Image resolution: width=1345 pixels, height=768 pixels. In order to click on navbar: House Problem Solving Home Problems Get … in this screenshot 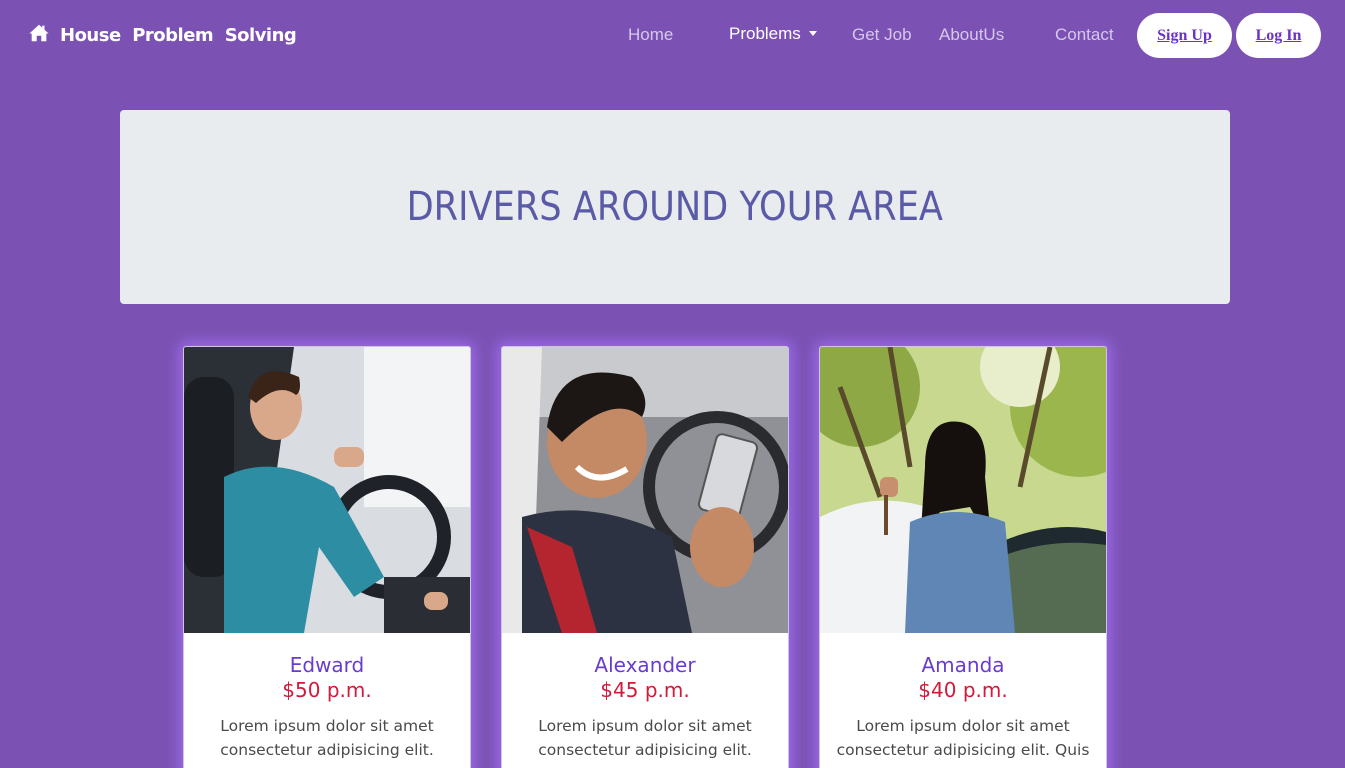, I will do `click(672, 35)`.